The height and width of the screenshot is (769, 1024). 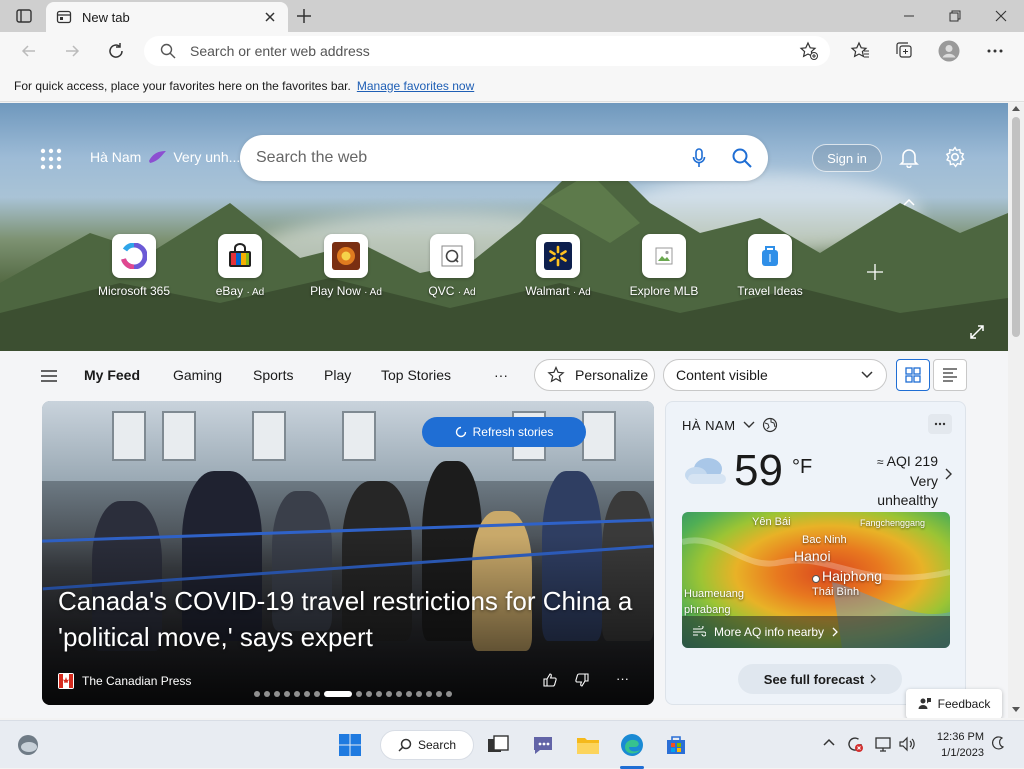 What do you see at coordinates (955, 157) in the screenshot?
I see `page-settings-icon` at bounding box center [955, 157].